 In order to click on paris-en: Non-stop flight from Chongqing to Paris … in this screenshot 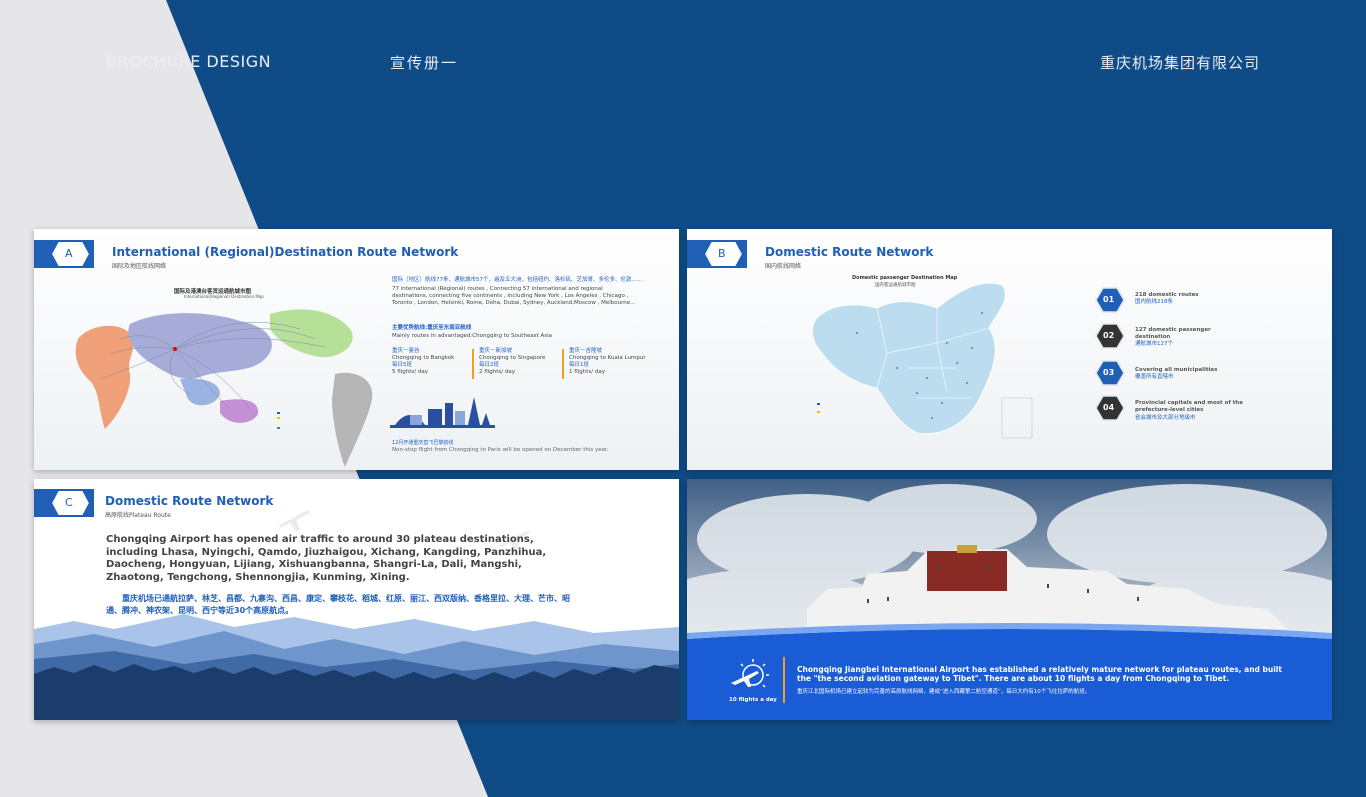, I will do `click(500, 450)`.